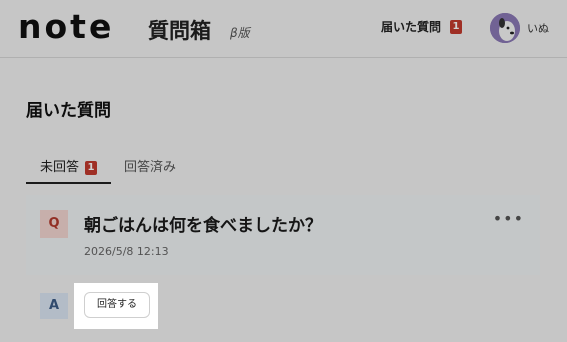 This screenshot has height=342, width=567. I want to click on unanswered-count-badge: 1, so click(91, 168).